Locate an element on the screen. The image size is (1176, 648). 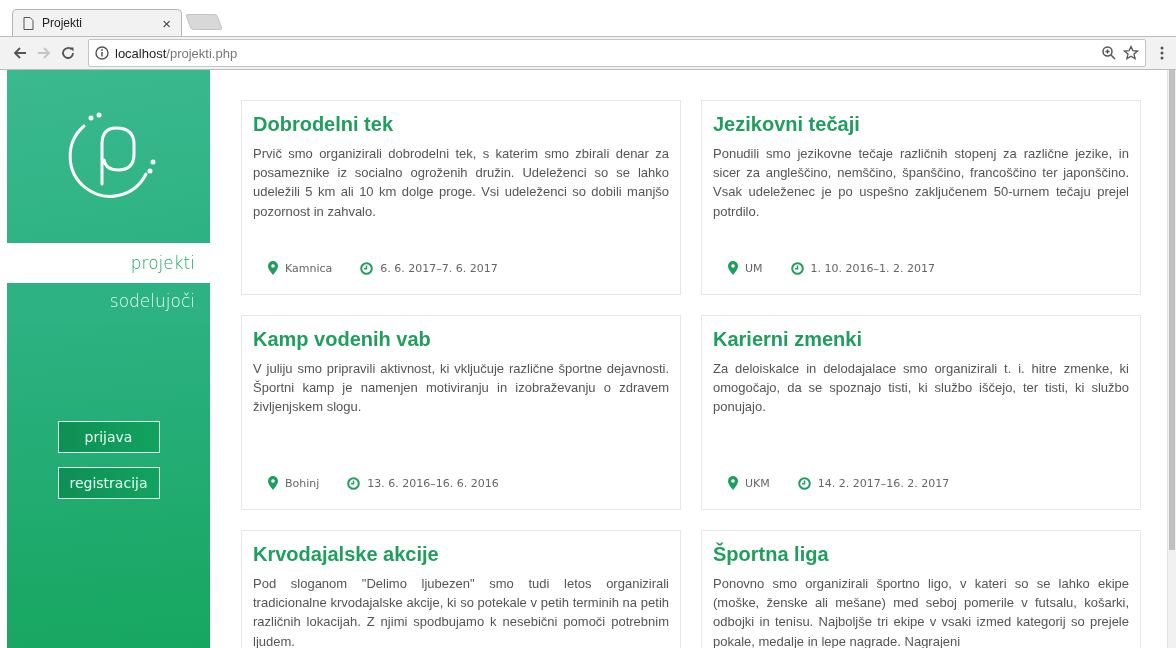
auth-button: registracija is located at coordinates (108, 483).